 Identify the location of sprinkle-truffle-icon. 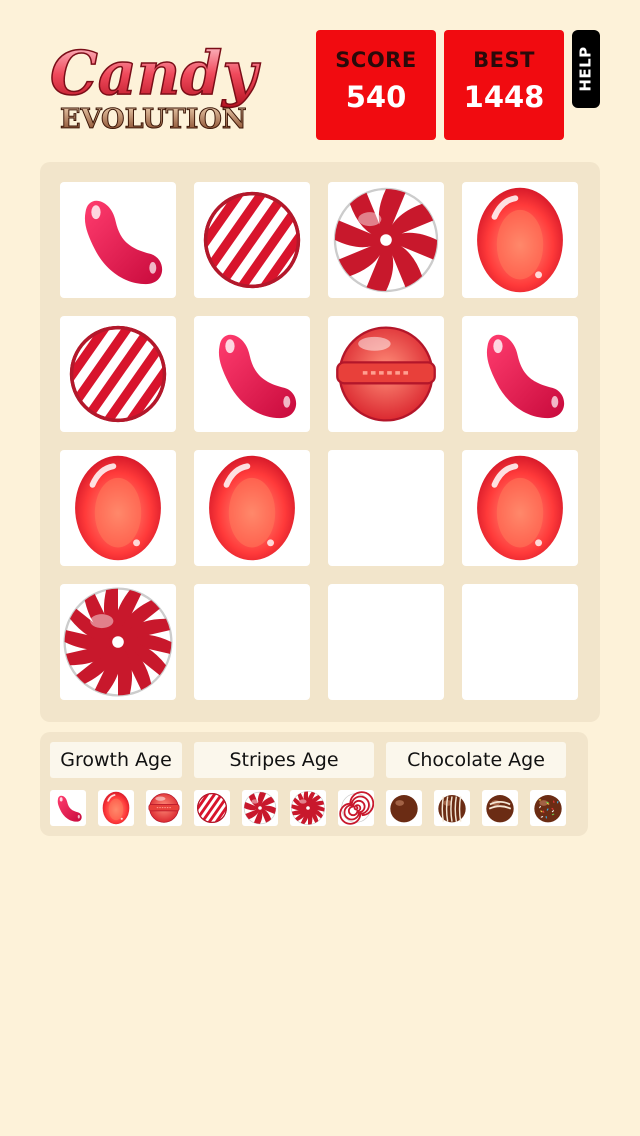
(548, 809).